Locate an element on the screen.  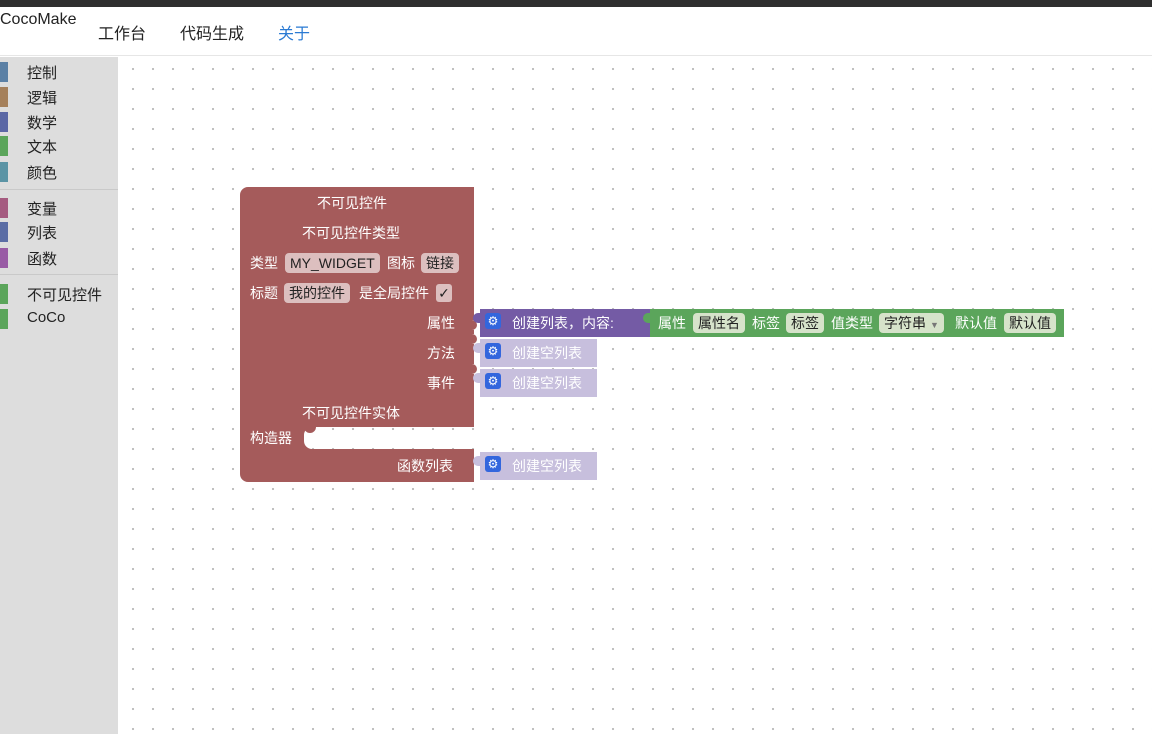
prop-label: 属性 is located at coordinates (672, 323).